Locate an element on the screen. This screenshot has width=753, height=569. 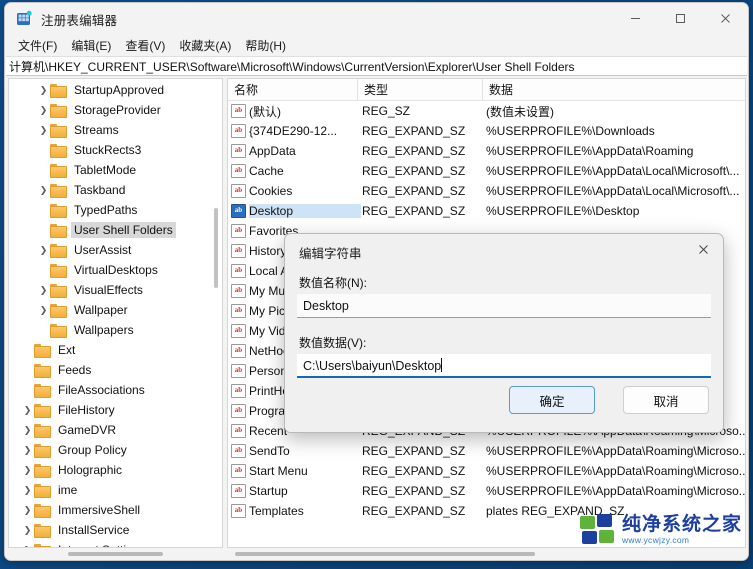
tree-hscroll-thumb is located at coordinates (115, 554).